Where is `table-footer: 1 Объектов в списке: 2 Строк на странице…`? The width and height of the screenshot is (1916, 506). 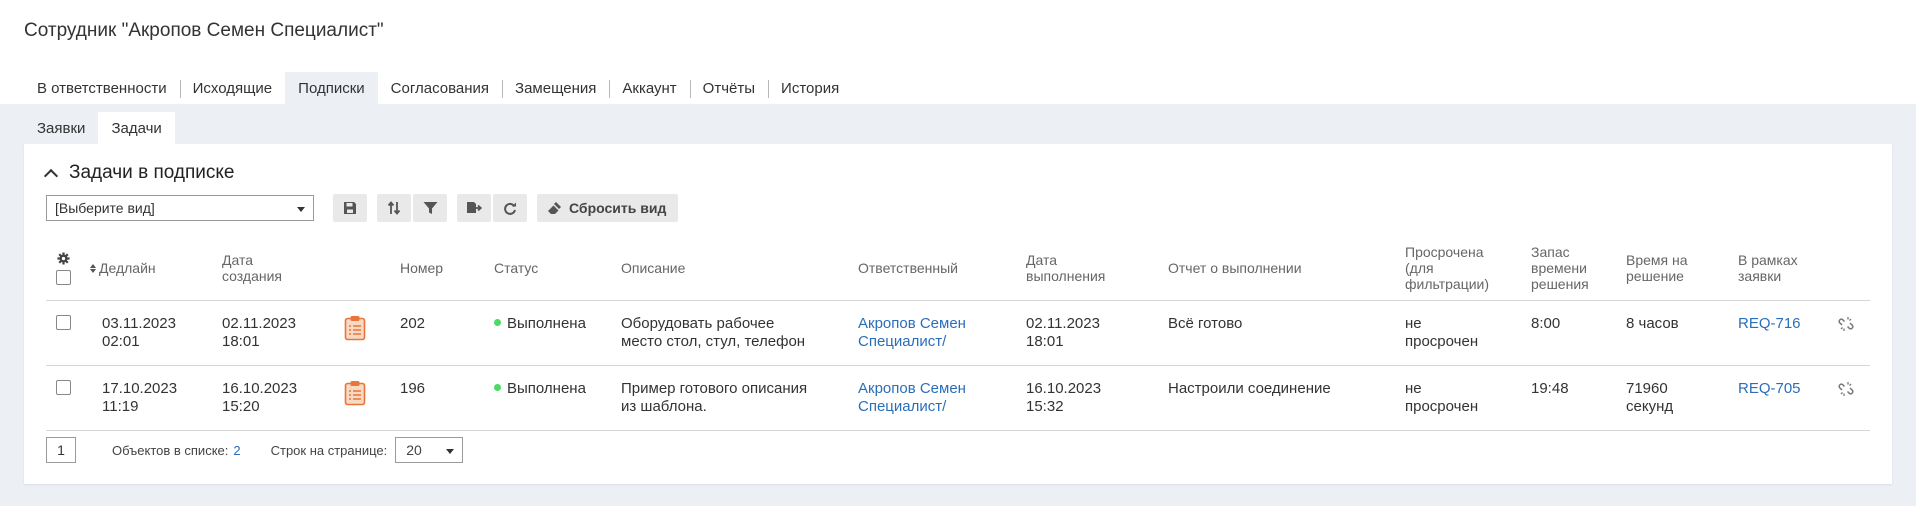
table-footer: 1 Объектов в списке: 2 Строк на странице… is located at coordinates (255, 450).